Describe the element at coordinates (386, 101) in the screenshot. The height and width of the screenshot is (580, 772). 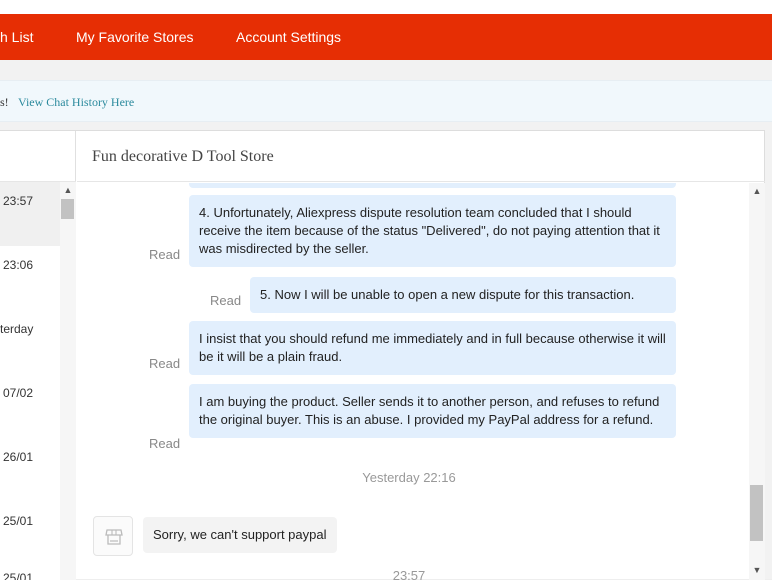
I see `notice-bar: s! View Chat History Here` at that location.